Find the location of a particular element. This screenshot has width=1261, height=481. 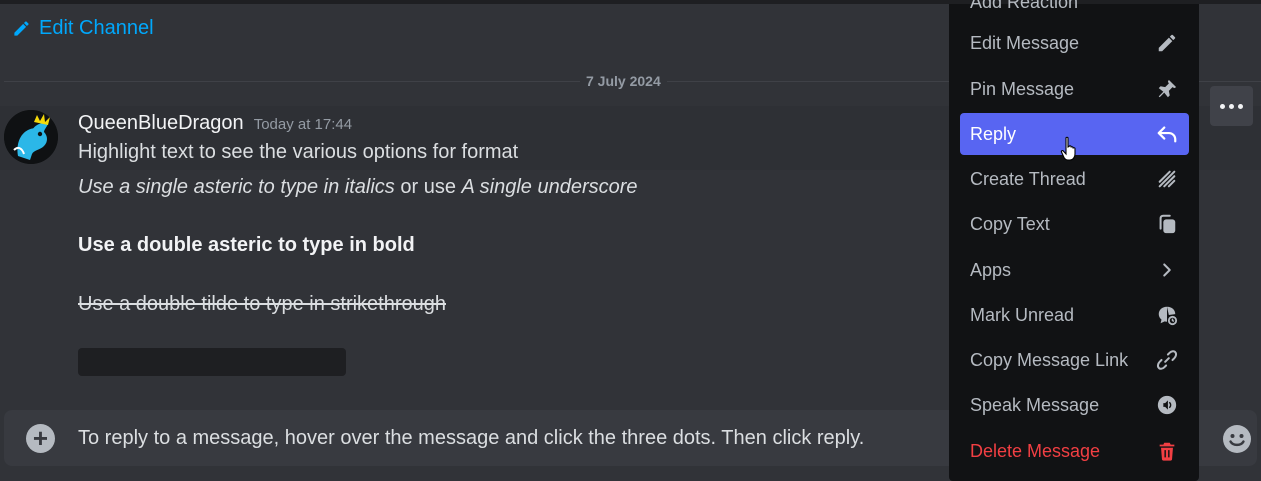

edit-channel-link: Edit Channel is located at coordinates (83, 28).